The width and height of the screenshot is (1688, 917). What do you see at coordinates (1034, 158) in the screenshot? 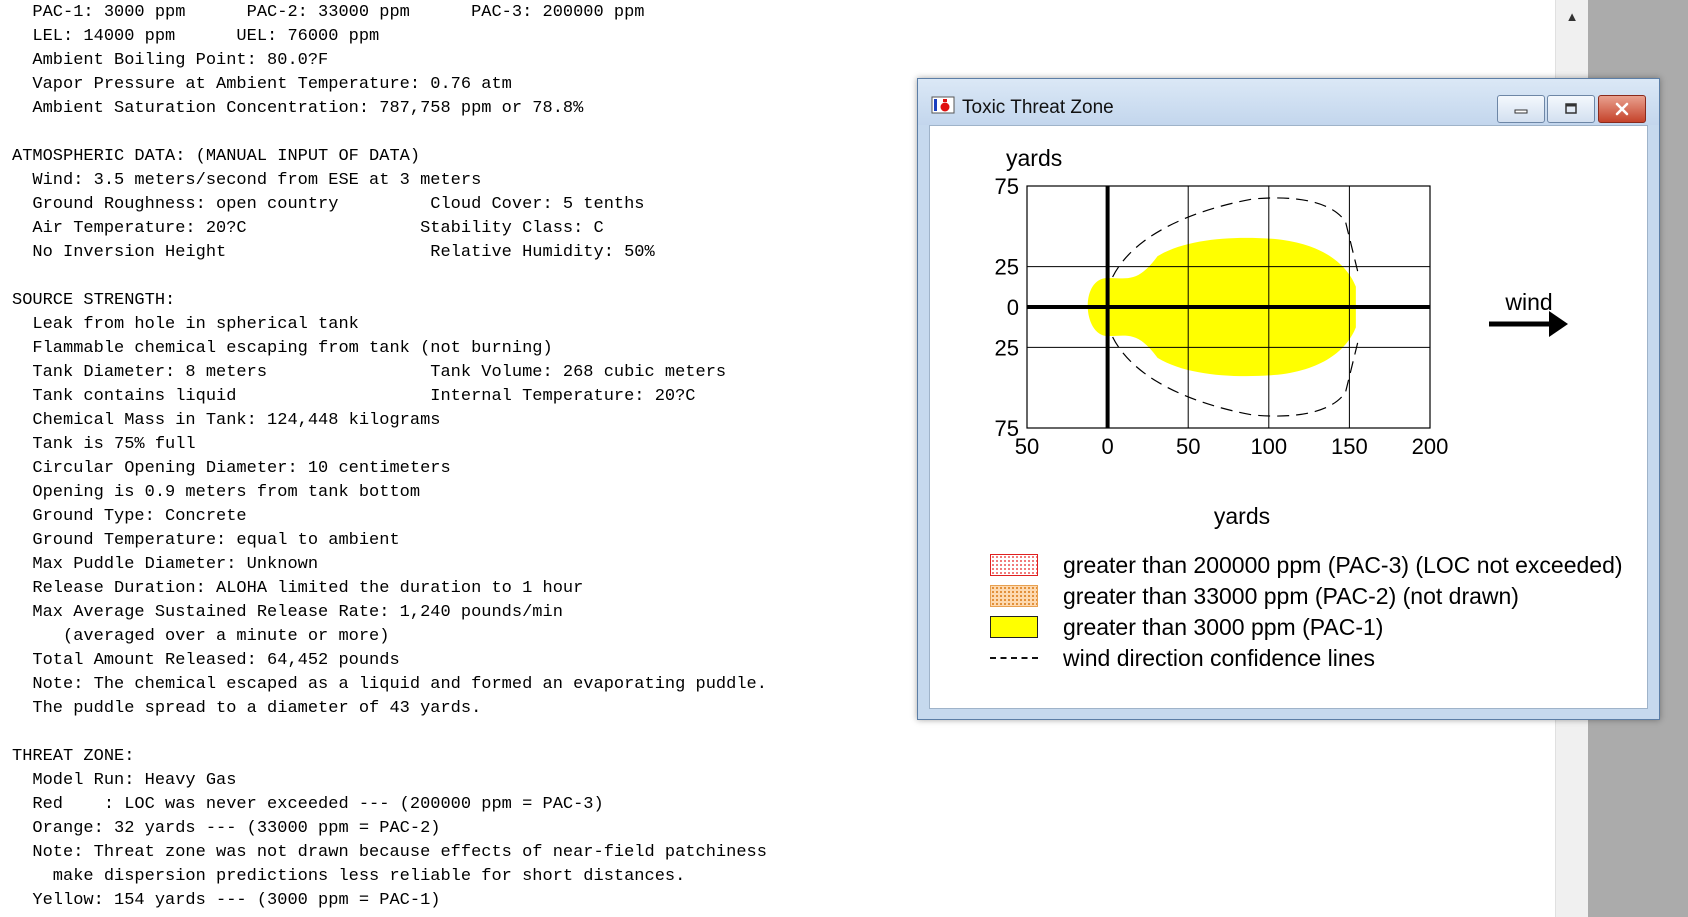
I see `y-unit-label: yards` at bounding box center [1034, 158].